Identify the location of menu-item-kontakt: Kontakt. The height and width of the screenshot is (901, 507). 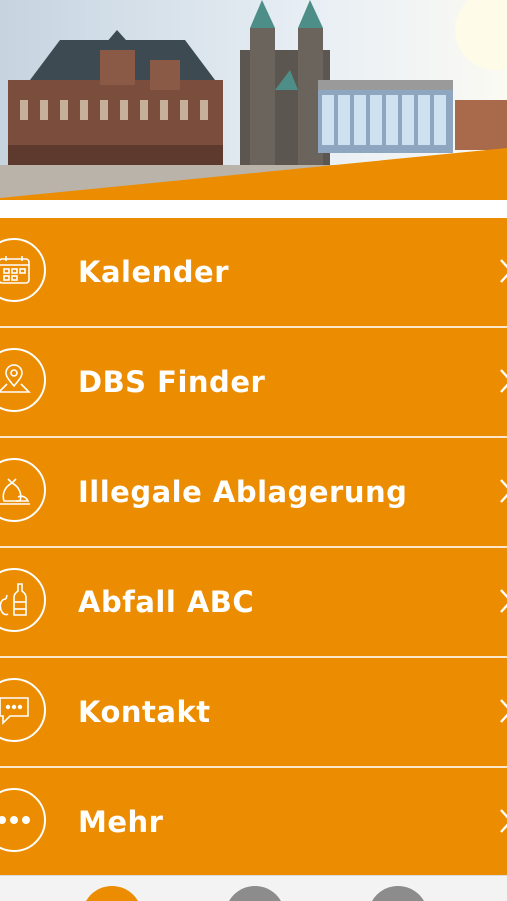
(253, 713).